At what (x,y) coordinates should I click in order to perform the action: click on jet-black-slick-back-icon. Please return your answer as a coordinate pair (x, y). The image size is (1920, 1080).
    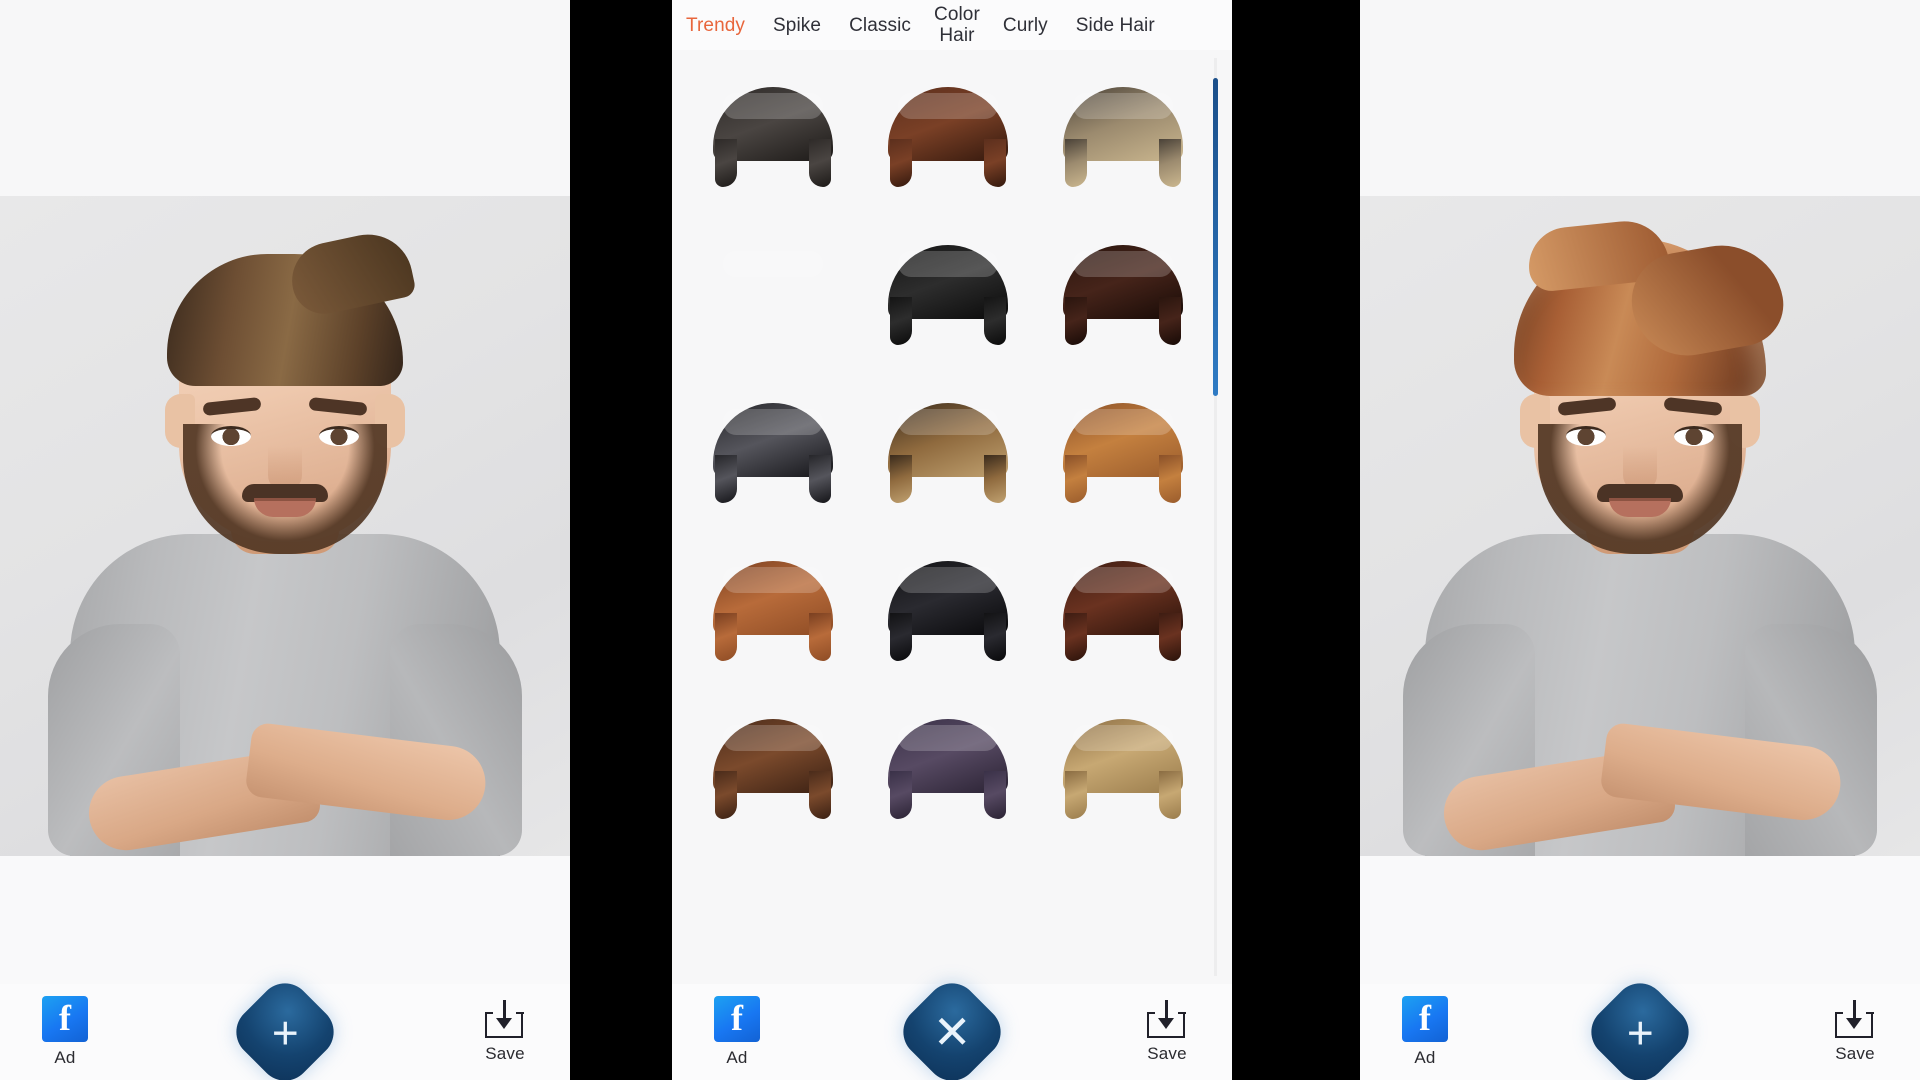
    Looking at the image, I should click on (947, 295).